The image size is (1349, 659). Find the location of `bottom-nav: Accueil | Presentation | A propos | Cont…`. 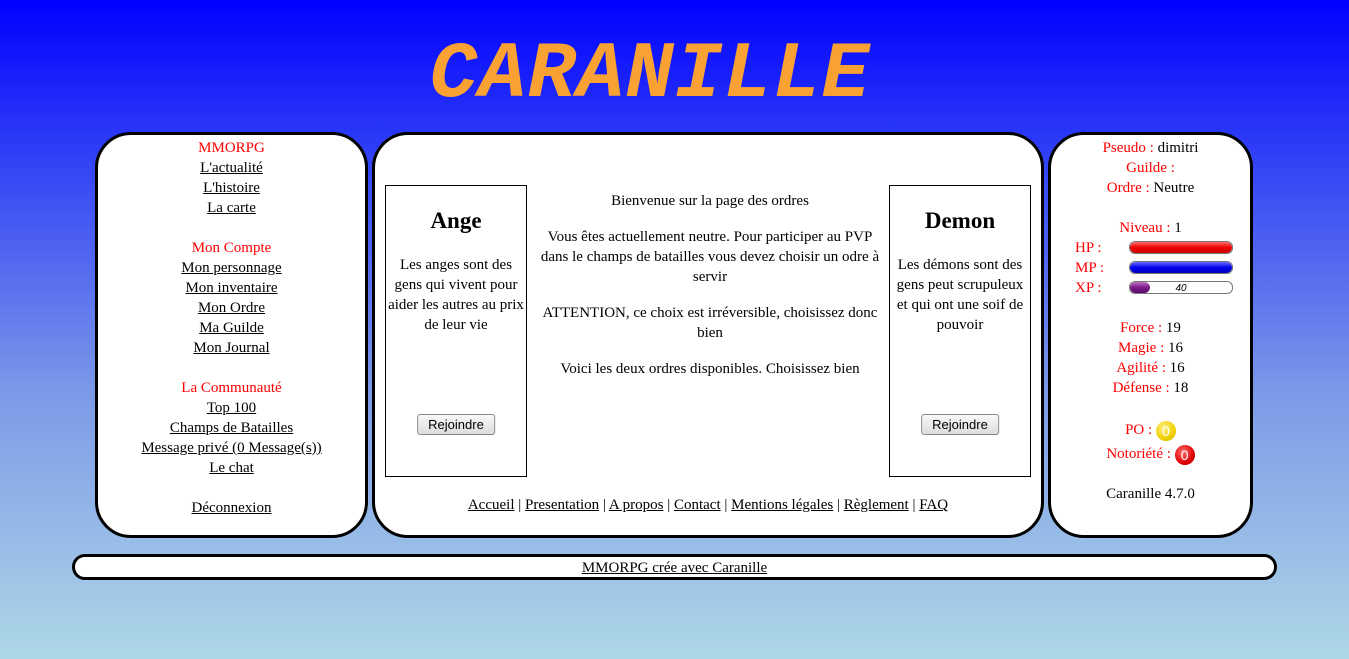

bottom-nav: Accueil | Presentation | A propos | Cont… is located at coordinates (708, 505).